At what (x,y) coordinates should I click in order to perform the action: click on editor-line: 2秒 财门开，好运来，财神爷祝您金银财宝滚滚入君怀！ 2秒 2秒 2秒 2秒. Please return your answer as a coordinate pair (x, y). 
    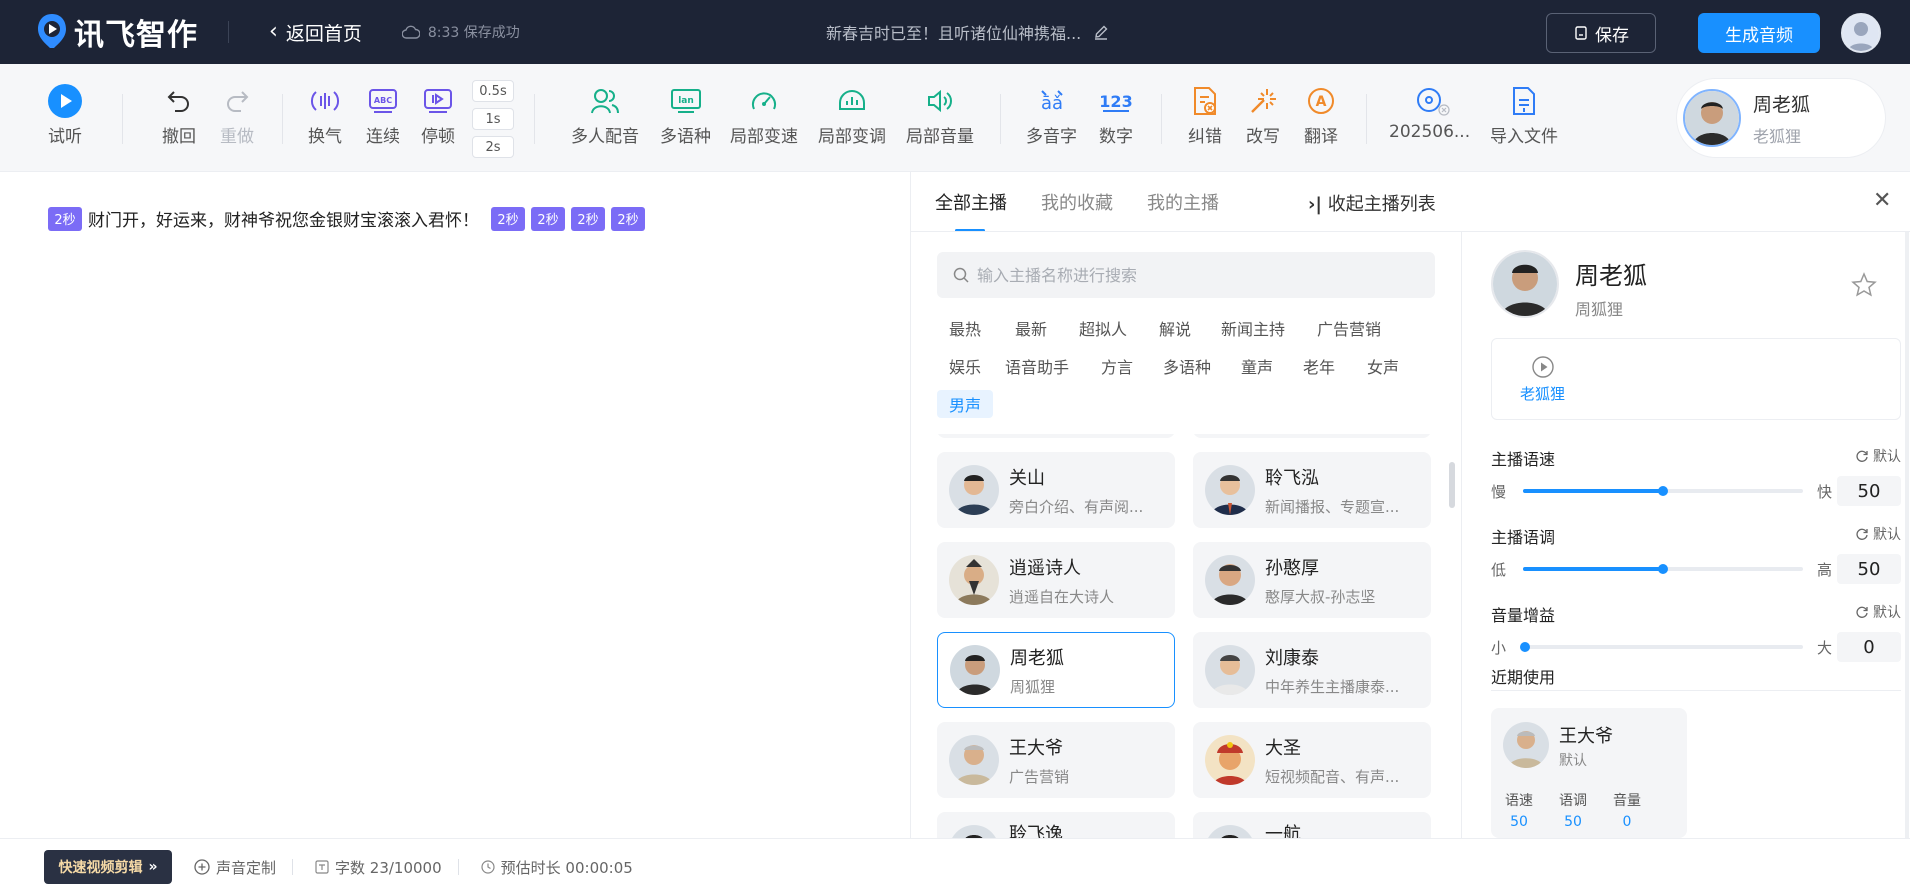
    Looking at the image, I should click on (349, 218).